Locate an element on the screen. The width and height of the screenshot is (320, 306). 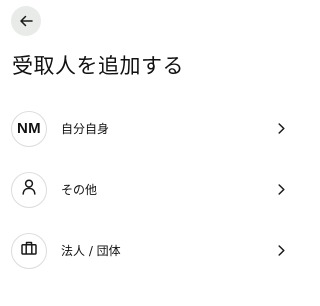
page-title: 受取人を追加する is located at coordinates (98, 66).